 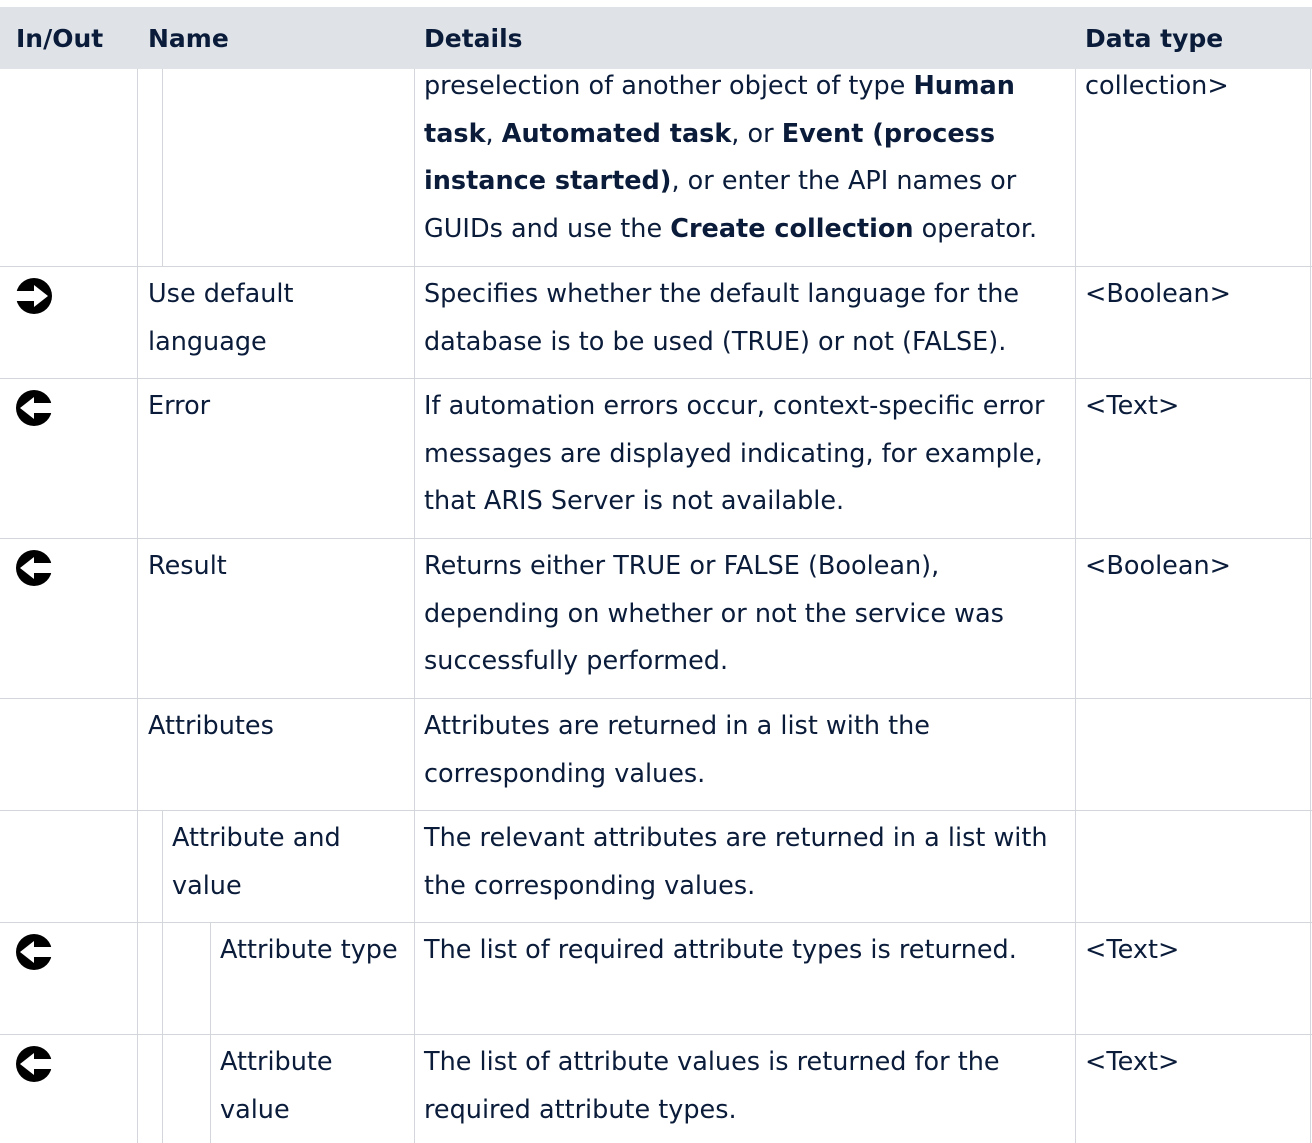 What do you see at coordinates (309, 950) in the screenshot?
I see `row-name: Attribute type` at bounding box center [309, 950].